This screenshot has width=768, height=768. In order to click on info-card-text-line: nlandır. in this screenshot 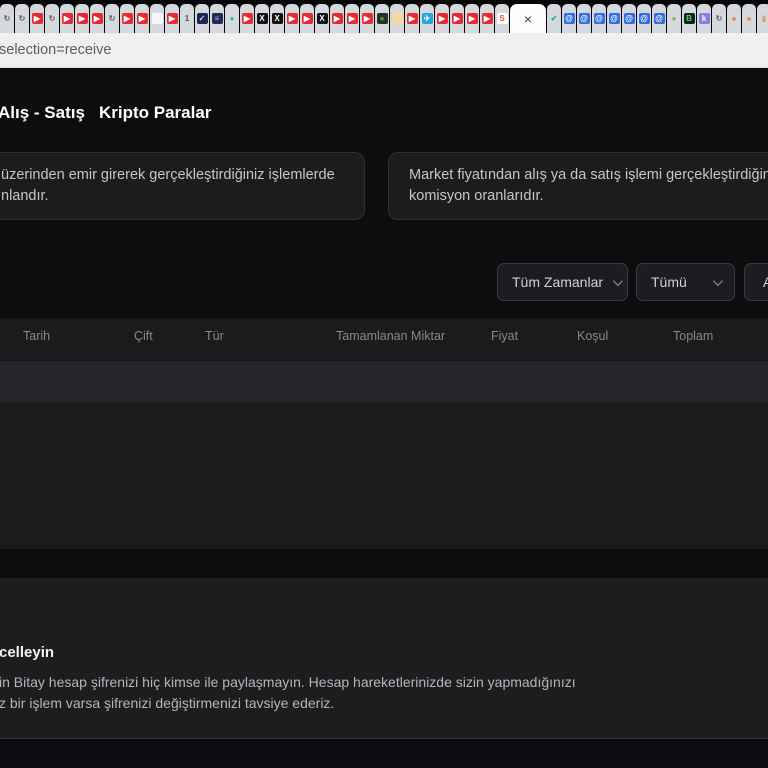, I will do `click(25, 196)`.